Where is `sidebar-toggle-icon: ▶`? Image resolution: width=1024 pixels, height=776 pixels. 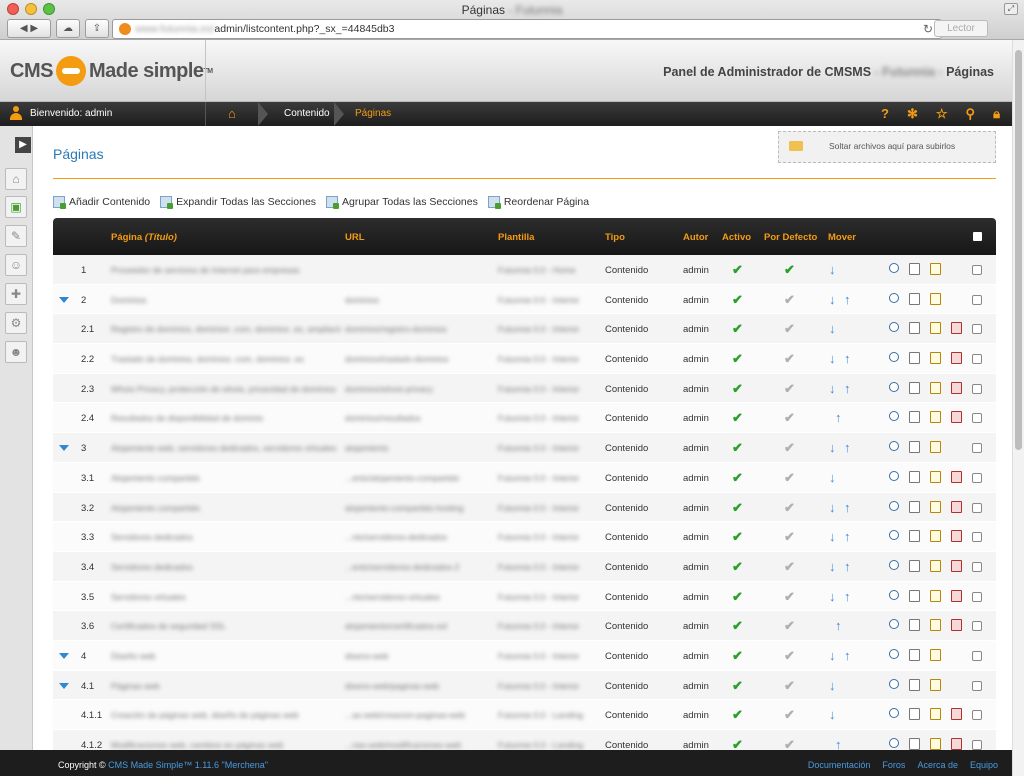
sidebar-toggle-icon: ▶ is located at coordinates (23, 145).